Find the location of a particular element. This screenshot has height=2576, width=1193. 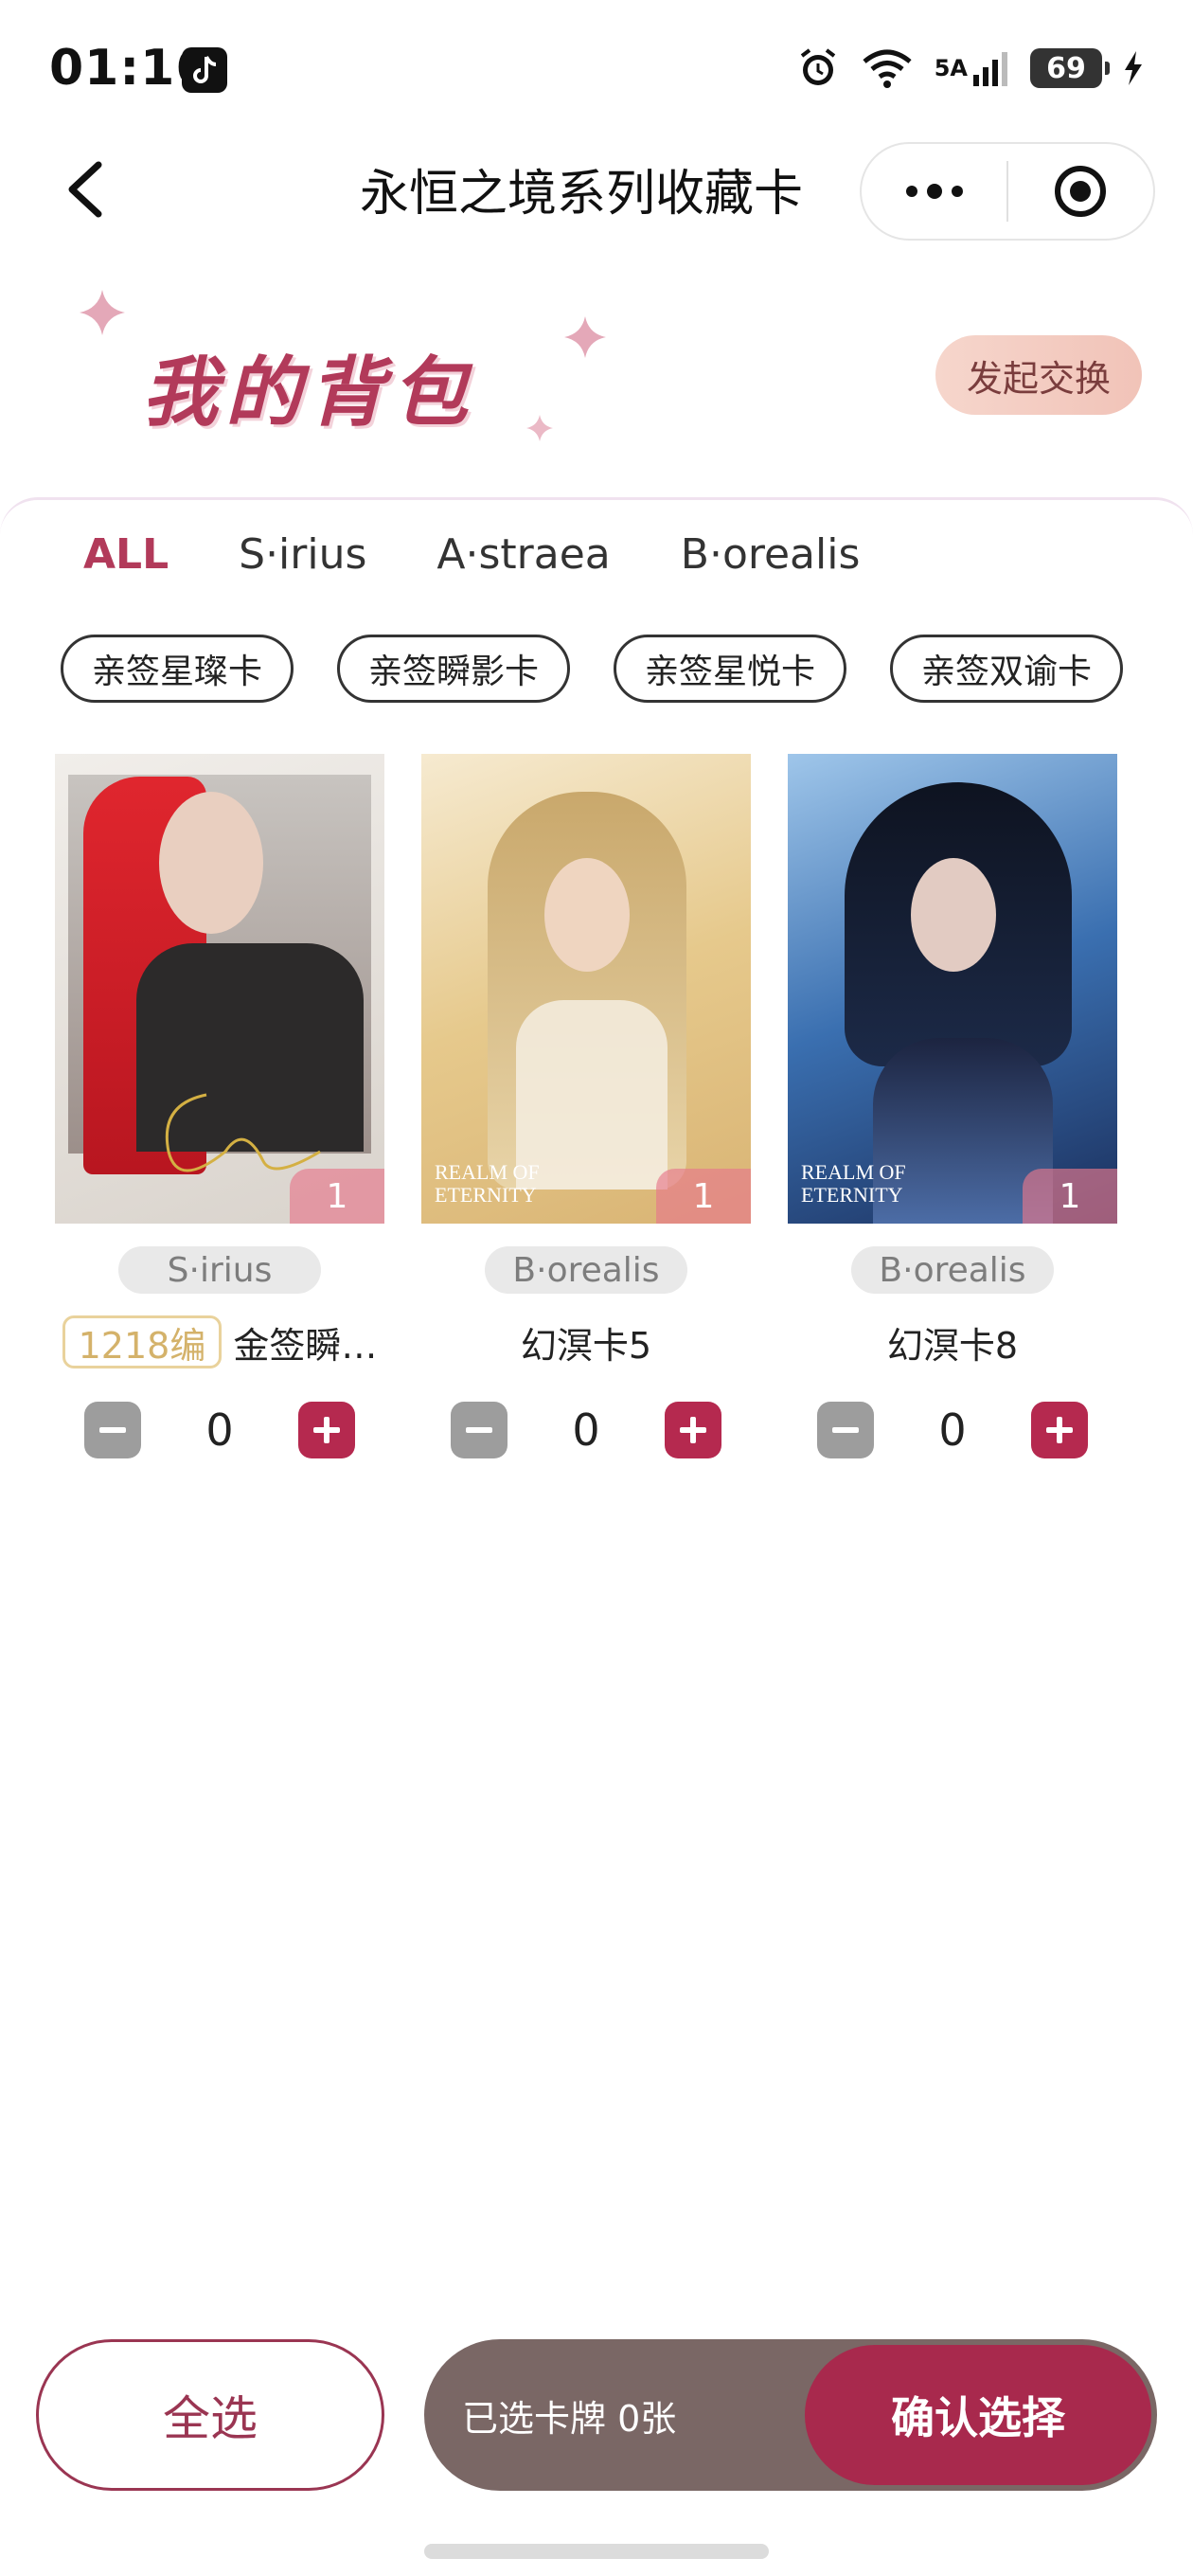

target-icon is located at coordinates (1081, 191).